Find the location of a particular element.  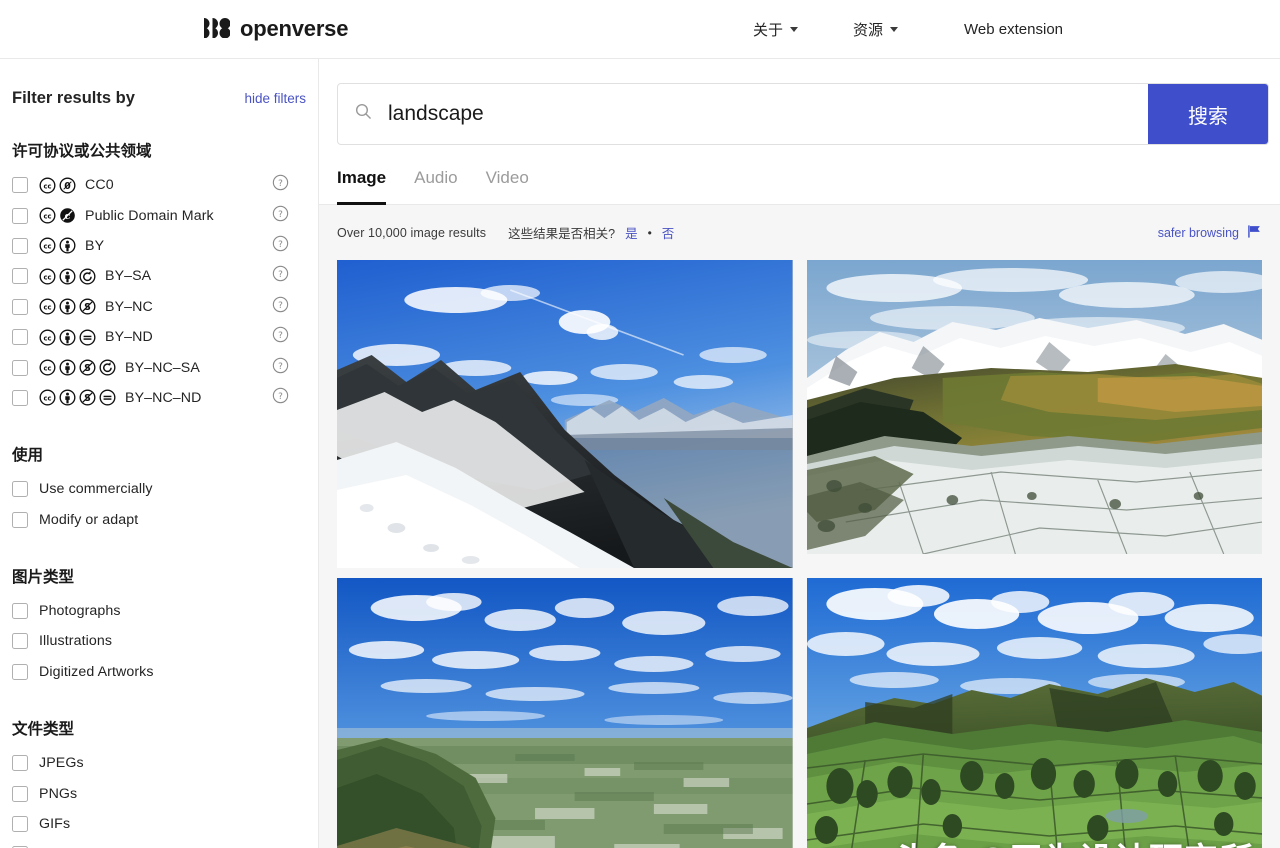

help-icon-by-sa: ? is located at coordinates (280, 276).